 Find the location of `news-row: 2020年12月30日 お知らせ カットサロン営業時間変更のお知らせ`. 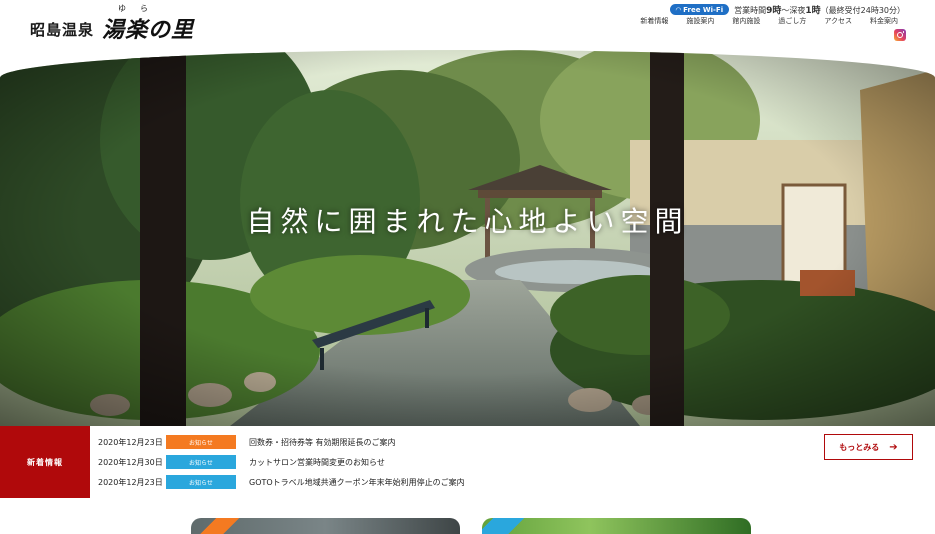

news-row: 2020年12月30日 お知らせ カットサロン営業時間変更のお知らせ is located at coordinates (241, 462).